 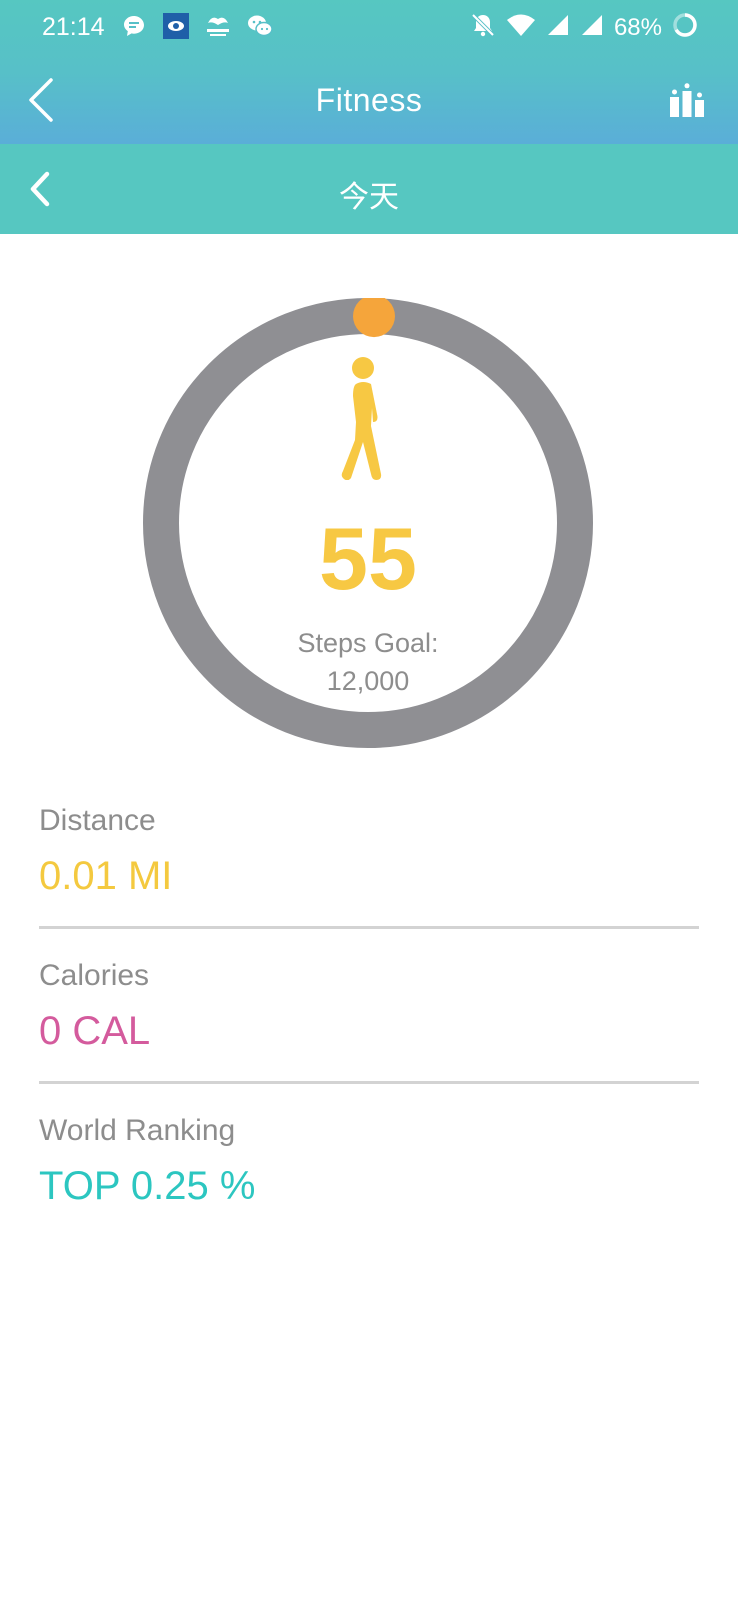 I want to click on podium-icon, so click(x=687, y=100).